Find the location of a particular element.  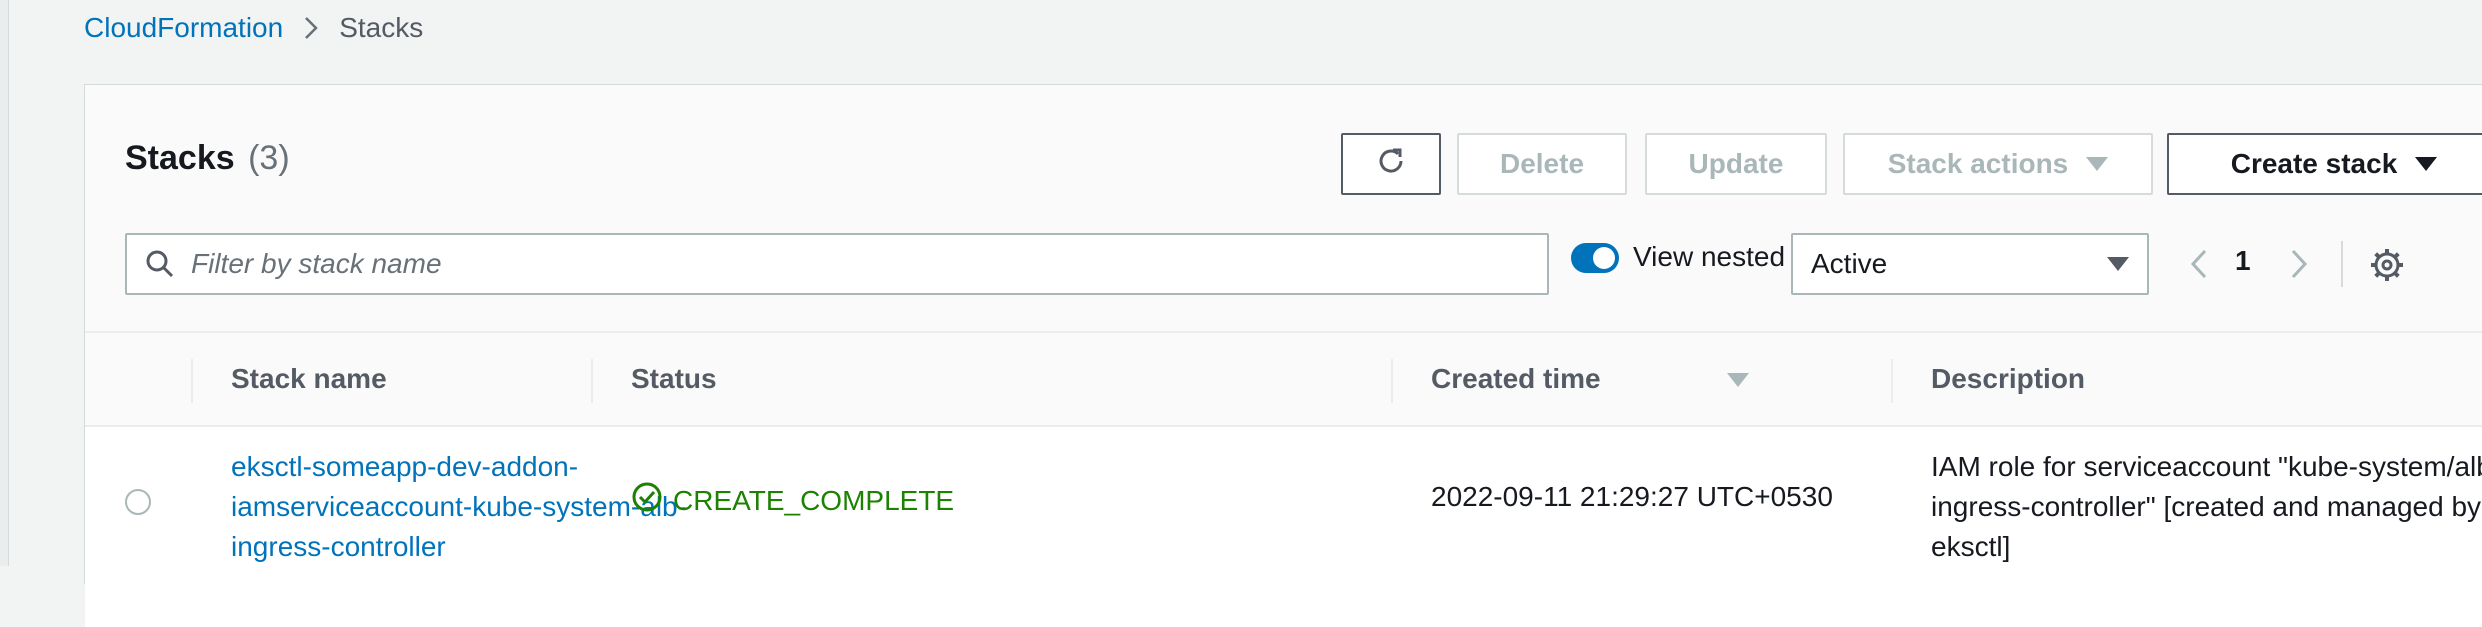

column-header-status: Status is located at coordinates (674, 379).